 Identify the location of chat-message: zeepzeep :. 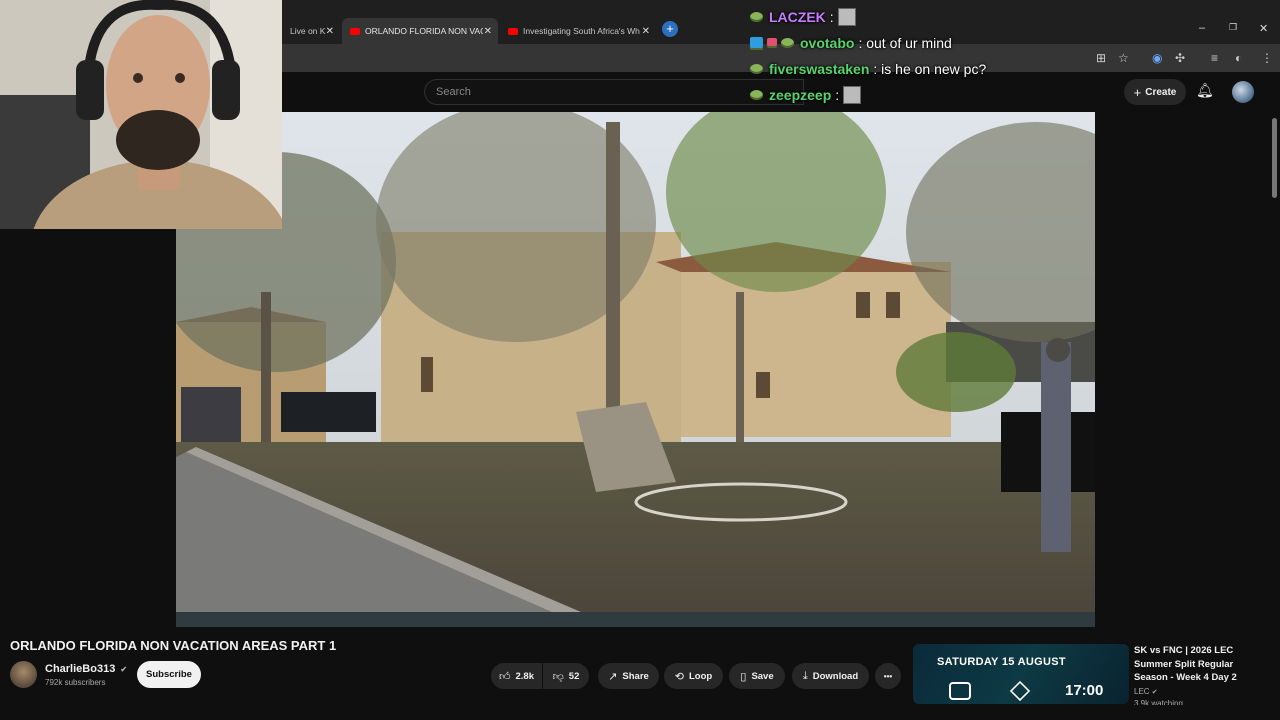
(806, 95).